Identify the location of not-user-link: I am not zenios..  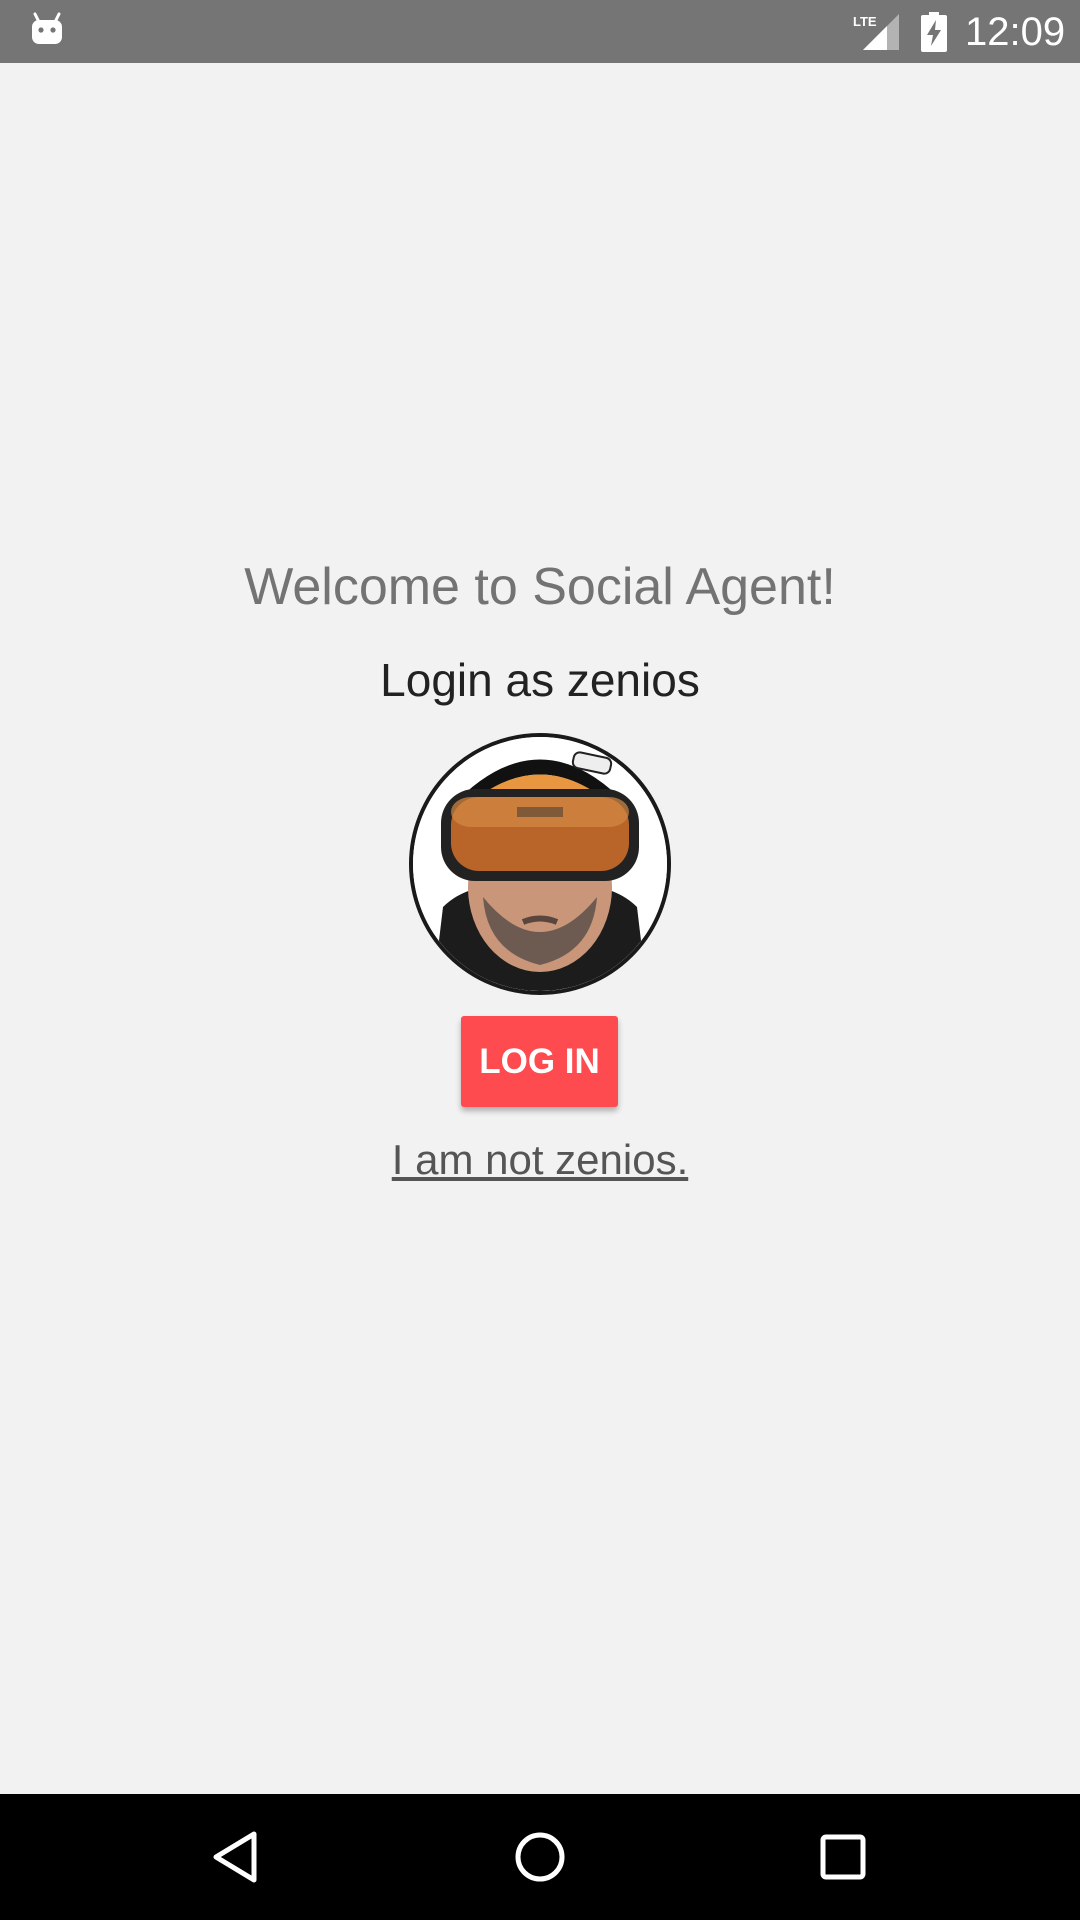
(540, 1160).